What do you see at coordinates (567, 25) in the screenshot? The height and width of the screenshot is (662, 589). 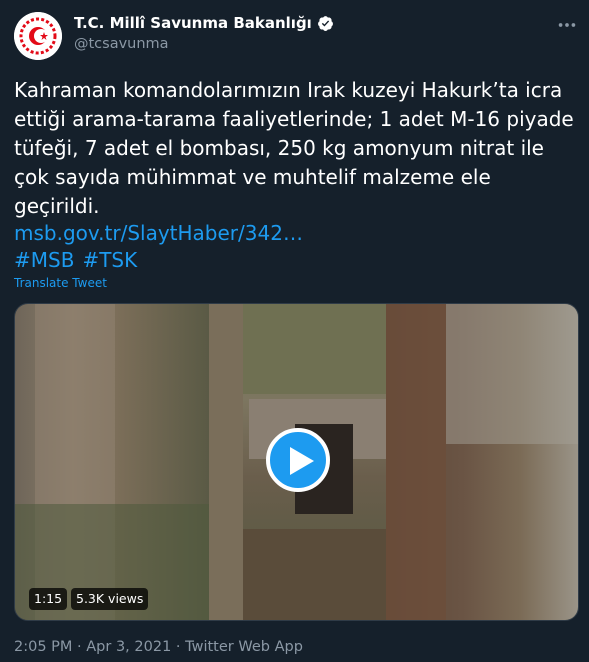 I see `more-options-icon` at bounding box center [567, 25].